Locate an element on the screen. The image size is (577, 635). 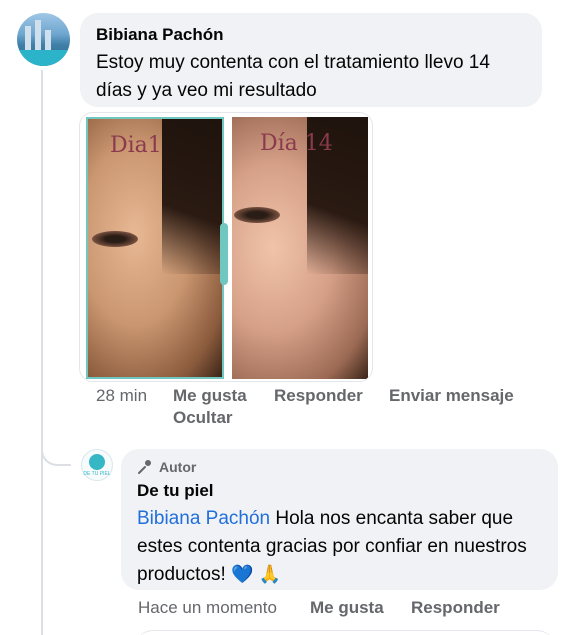
photo-label-day14: Día 14 is located at coordinates (296, 143).